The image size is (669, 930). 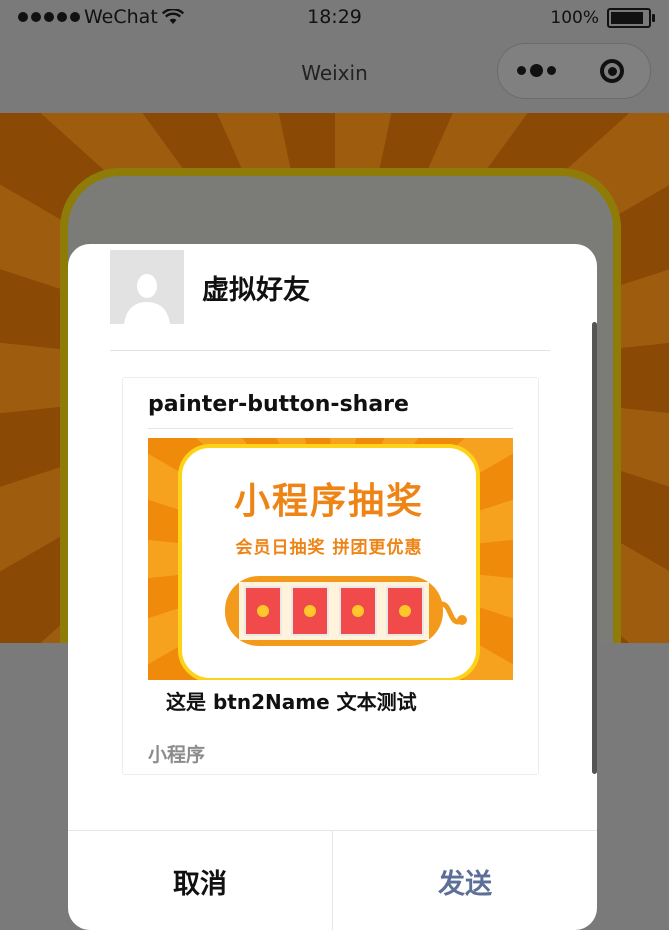 I want to click on more-icon, so click(x=536, y=70).